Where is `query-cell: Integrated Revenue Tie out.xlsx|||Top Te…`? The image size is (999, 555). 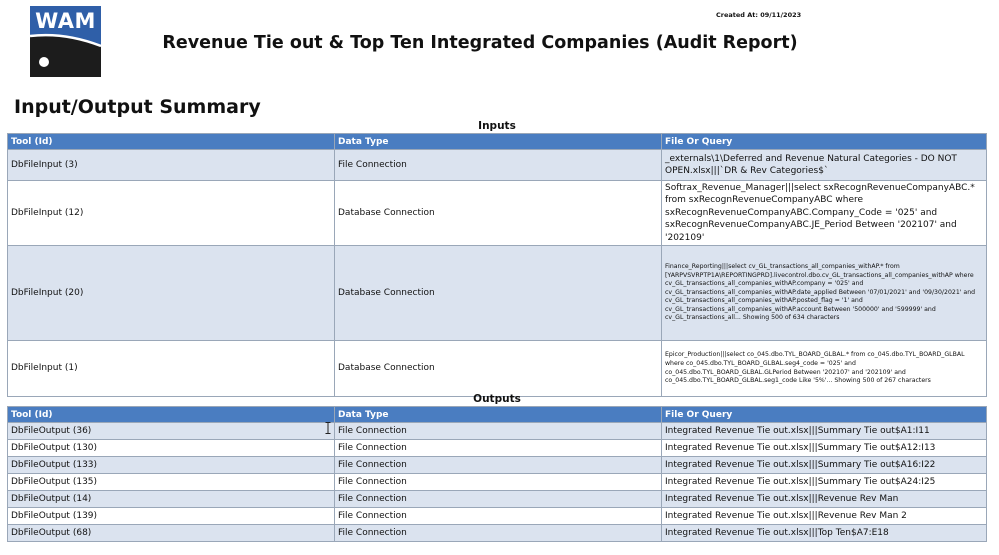
query-cell: Integrated Revenue Tie out.xlsx|||Top Te… is located at coordinates (824, 533).